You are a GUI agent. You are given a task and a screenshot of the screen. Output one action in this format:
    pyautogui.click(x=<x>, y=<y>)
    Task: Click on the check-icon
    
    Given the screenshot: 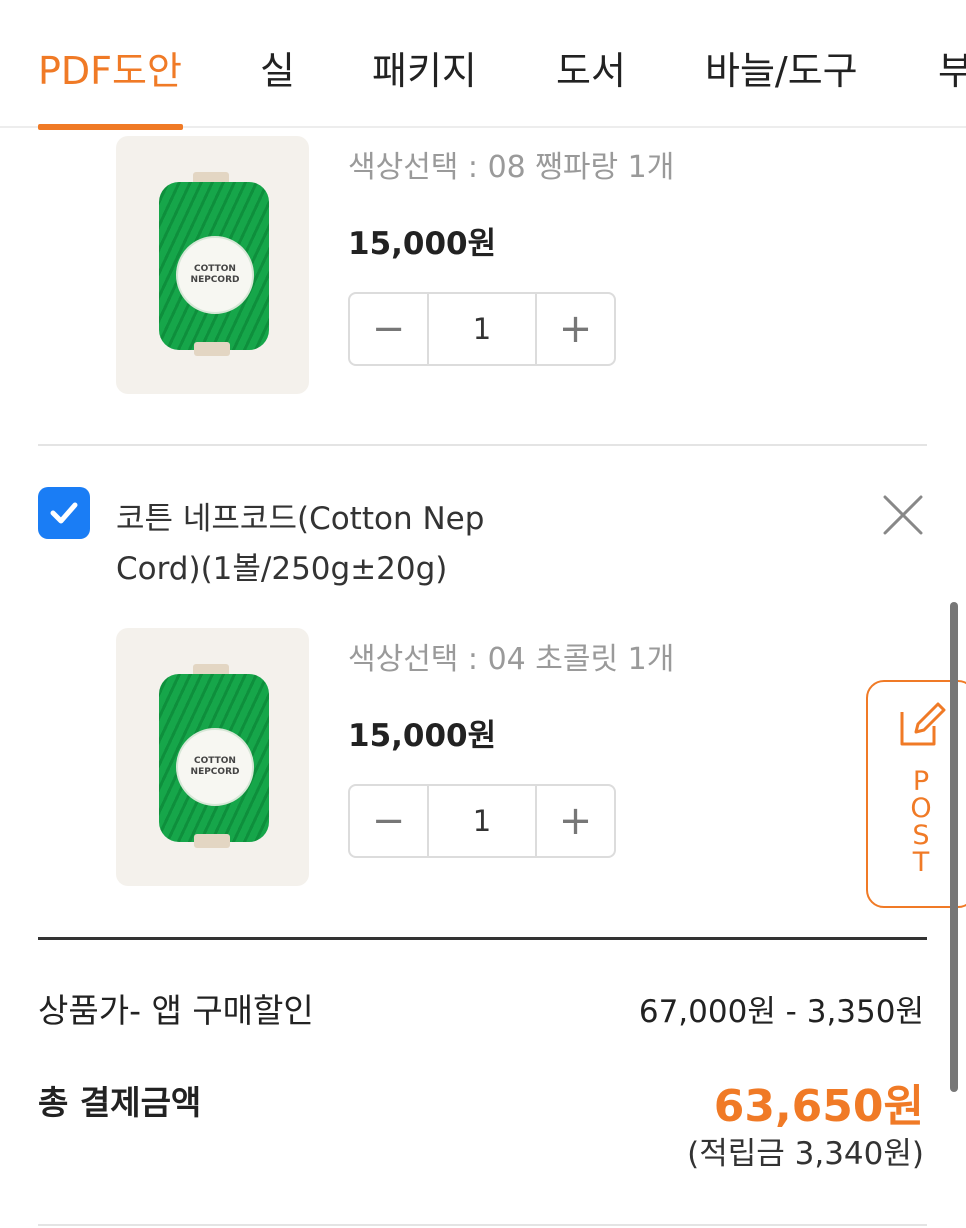 What is the action you would take?
    pyautogui.click(x=64, y=513)
    